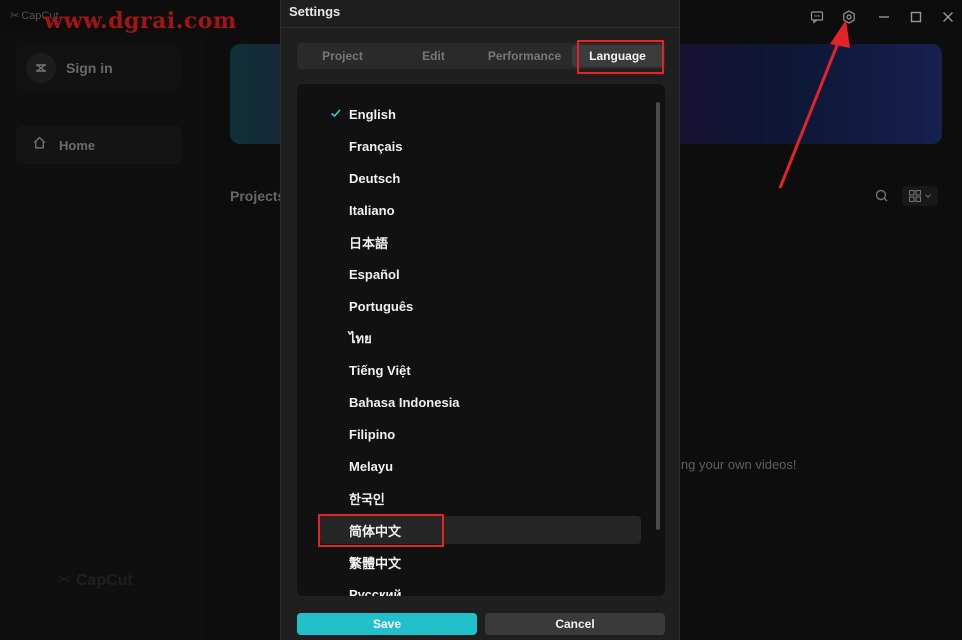 This screenshot has height=640, width=962. Describe the element at coordinates (480, 274) in the screenshot. I see `language-option-spanish: Español` at that location.